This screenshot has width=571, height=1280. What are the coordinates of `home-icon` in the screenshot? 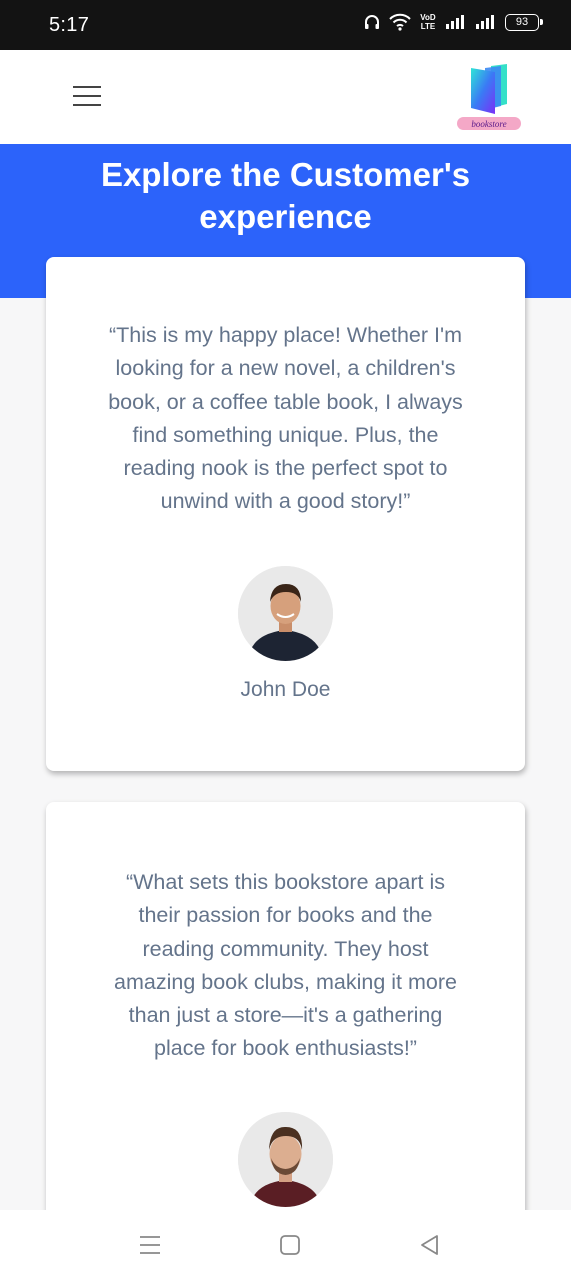 It's located at (290, 1245).